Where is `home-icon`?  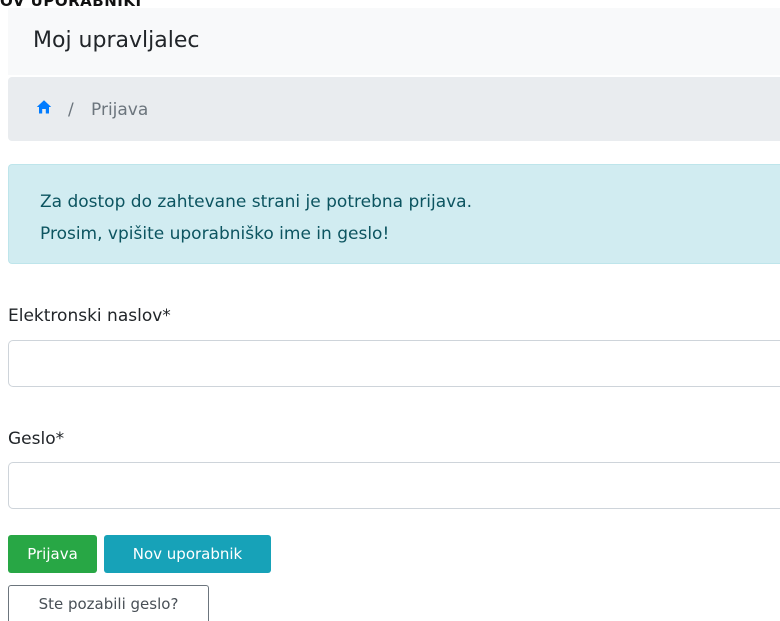 home-icon is located at coordinates (44, 107).